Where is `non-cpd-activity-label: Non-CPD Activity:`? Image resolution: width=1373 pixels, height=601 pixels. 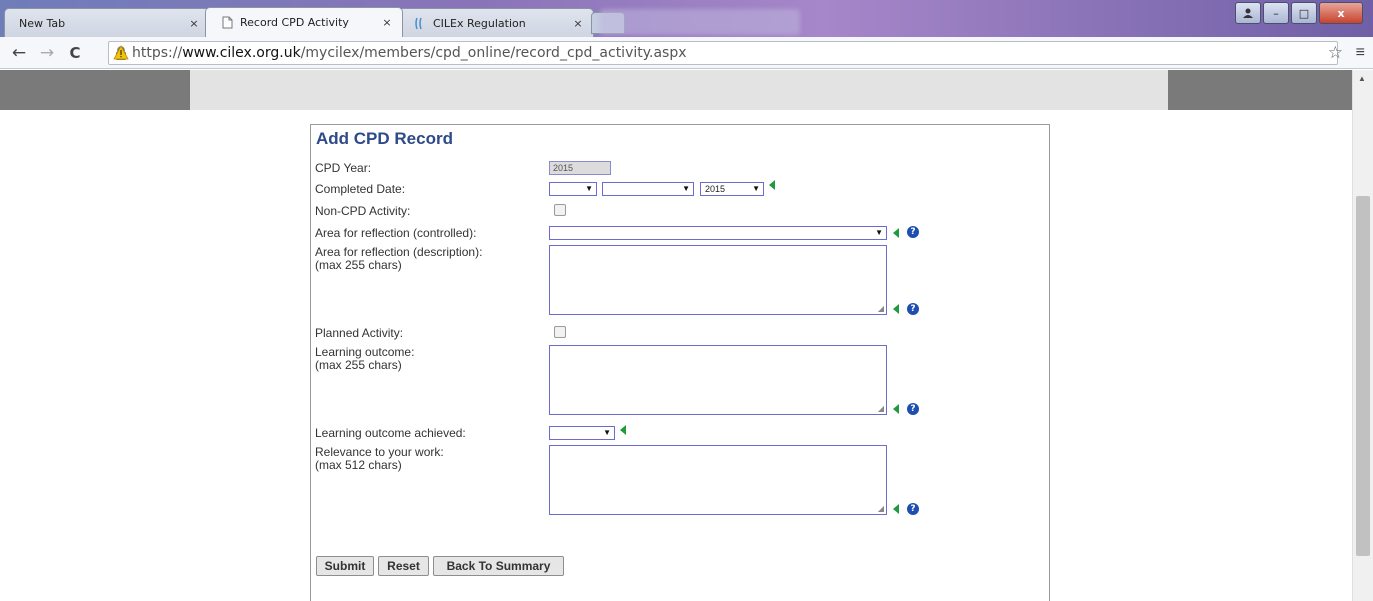 non-cpd-activity-label: Non-CPD Activity: is located at coordinates (363, 211).